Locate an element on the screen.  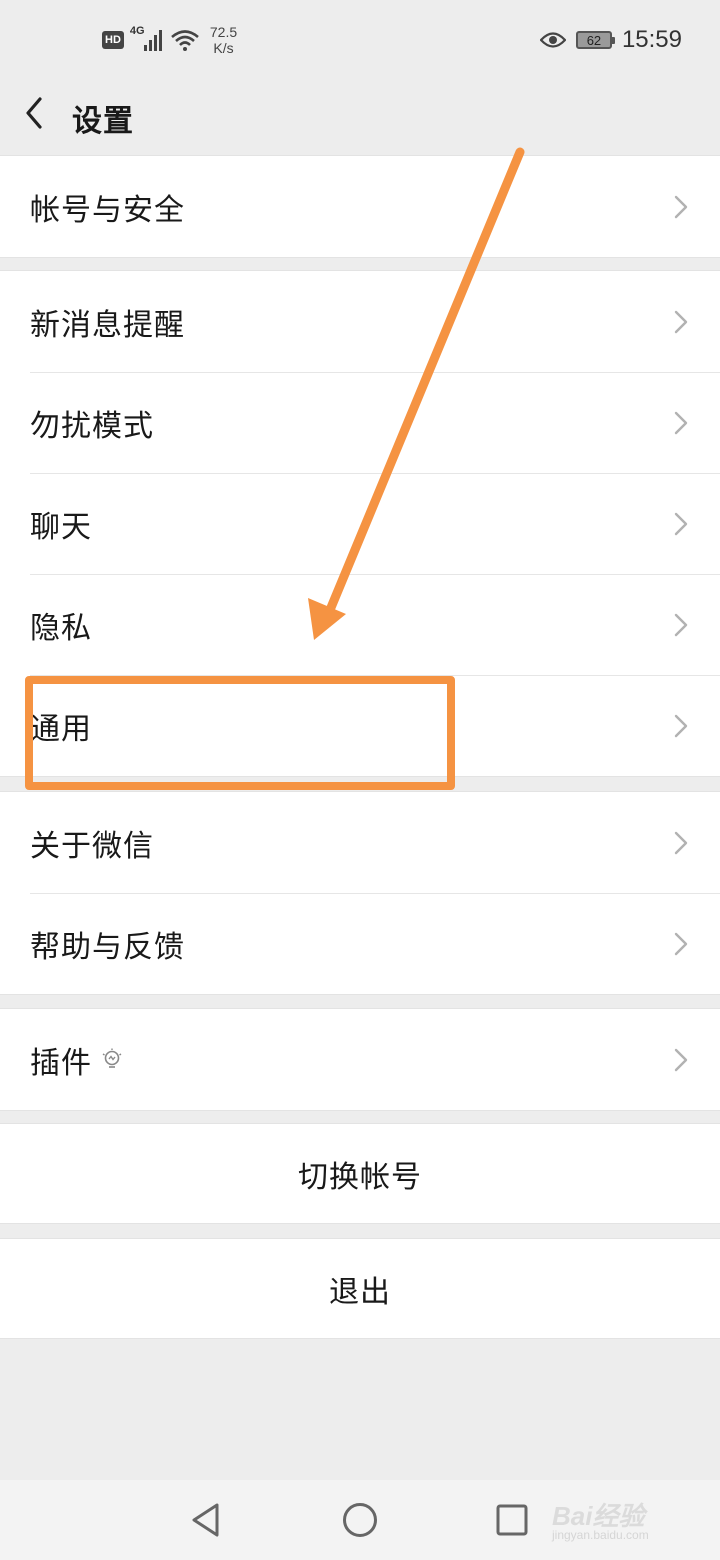
signal-indicator: 4G is located at coordinates (147, 39).